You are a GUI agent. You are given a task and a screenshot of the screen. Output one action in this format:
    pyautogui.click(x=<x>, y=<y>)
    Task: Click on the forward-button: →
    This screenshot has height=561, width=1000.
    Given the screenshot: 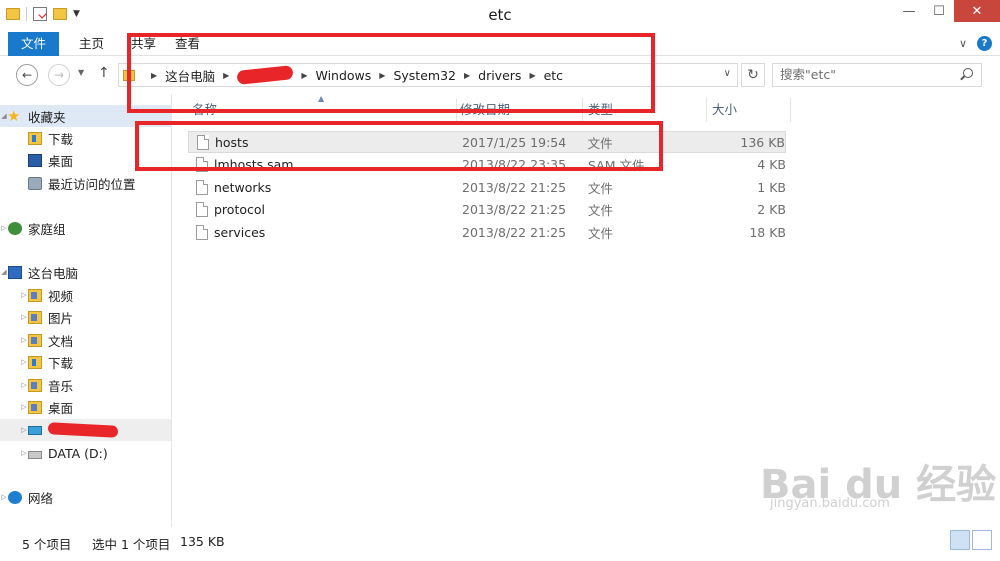 What is the action you would take?
    pyautogui.click(x=59, y=75)
    